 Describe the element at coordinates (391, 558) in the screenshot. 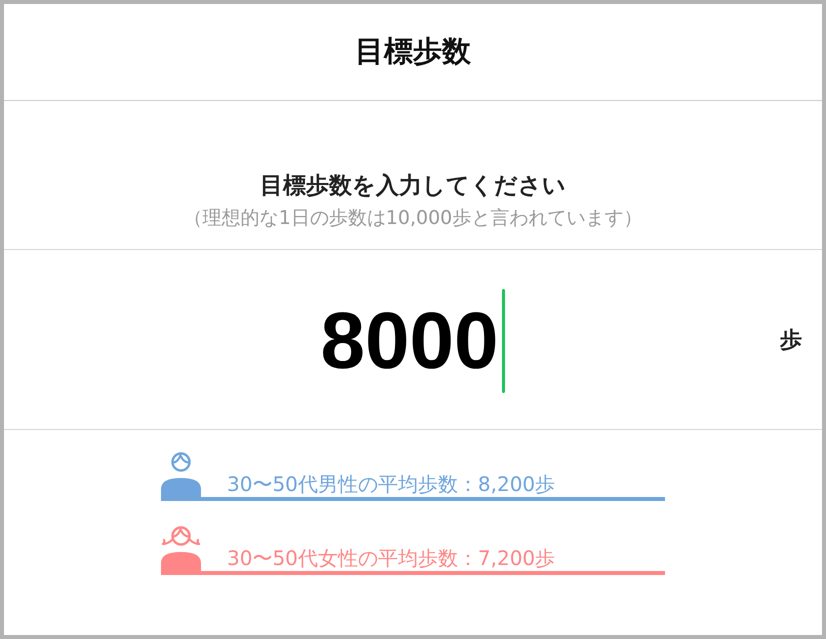

I see `average-steps-text: 30〜50代女性の平均歩数：7,200歩` at that location.